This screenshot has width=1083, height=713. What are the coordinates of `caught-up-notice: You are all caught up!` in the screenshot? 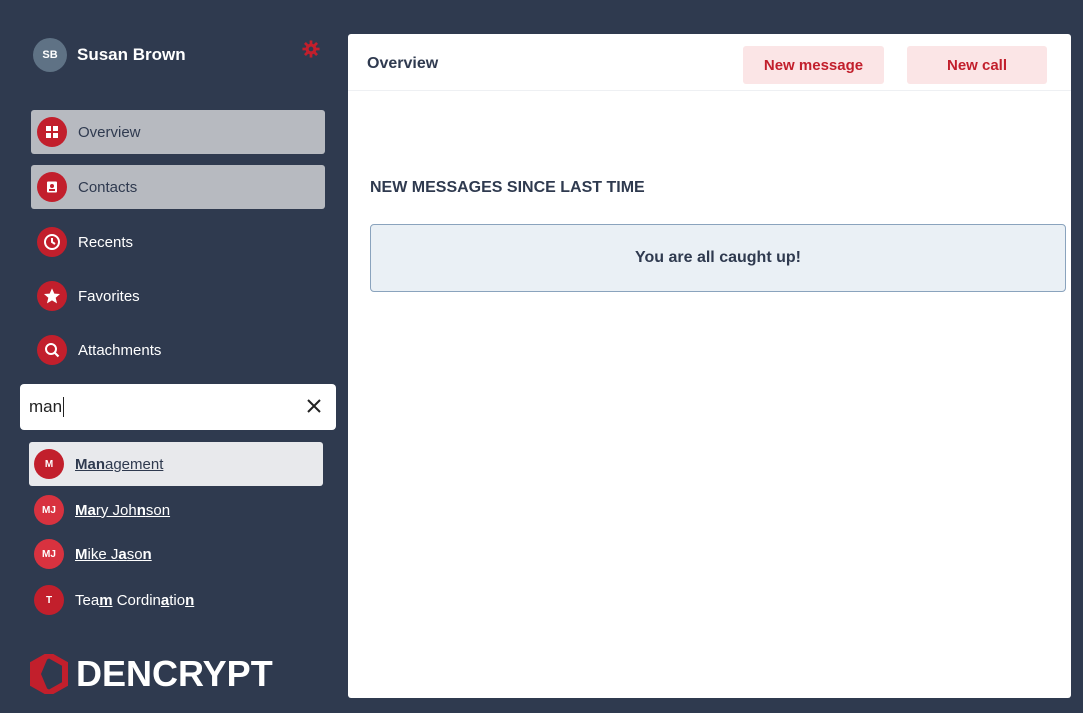 It's located at (718, 258).